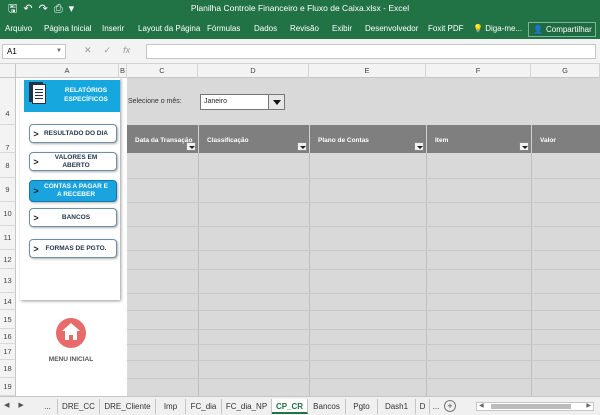 The image size is (600, 415). I want to click on tab-pagina-inicial: Página Inicial, so click(68, 28).